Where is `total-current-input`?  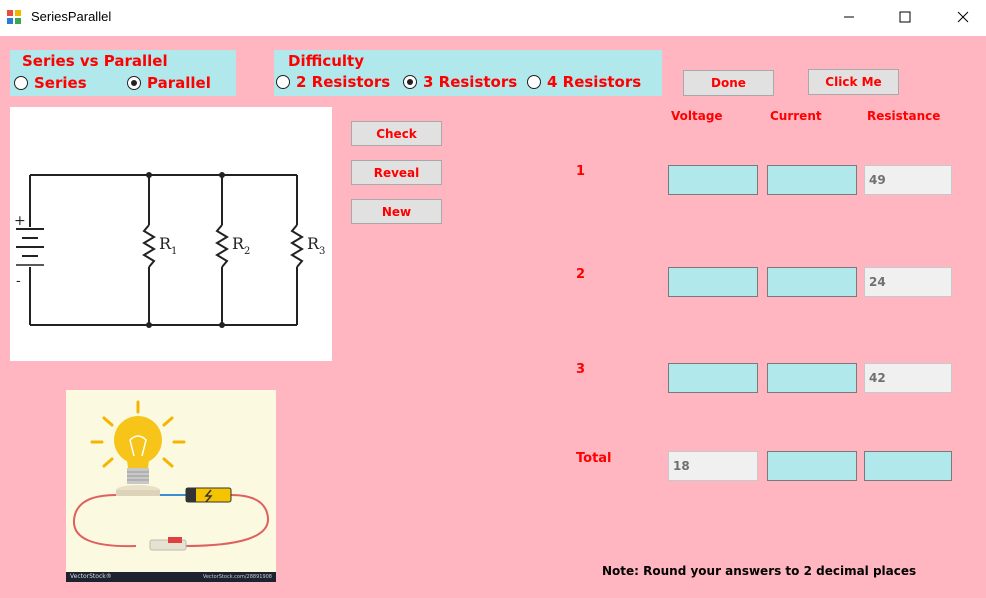
total-current-input is located at coordinates (812, 466).